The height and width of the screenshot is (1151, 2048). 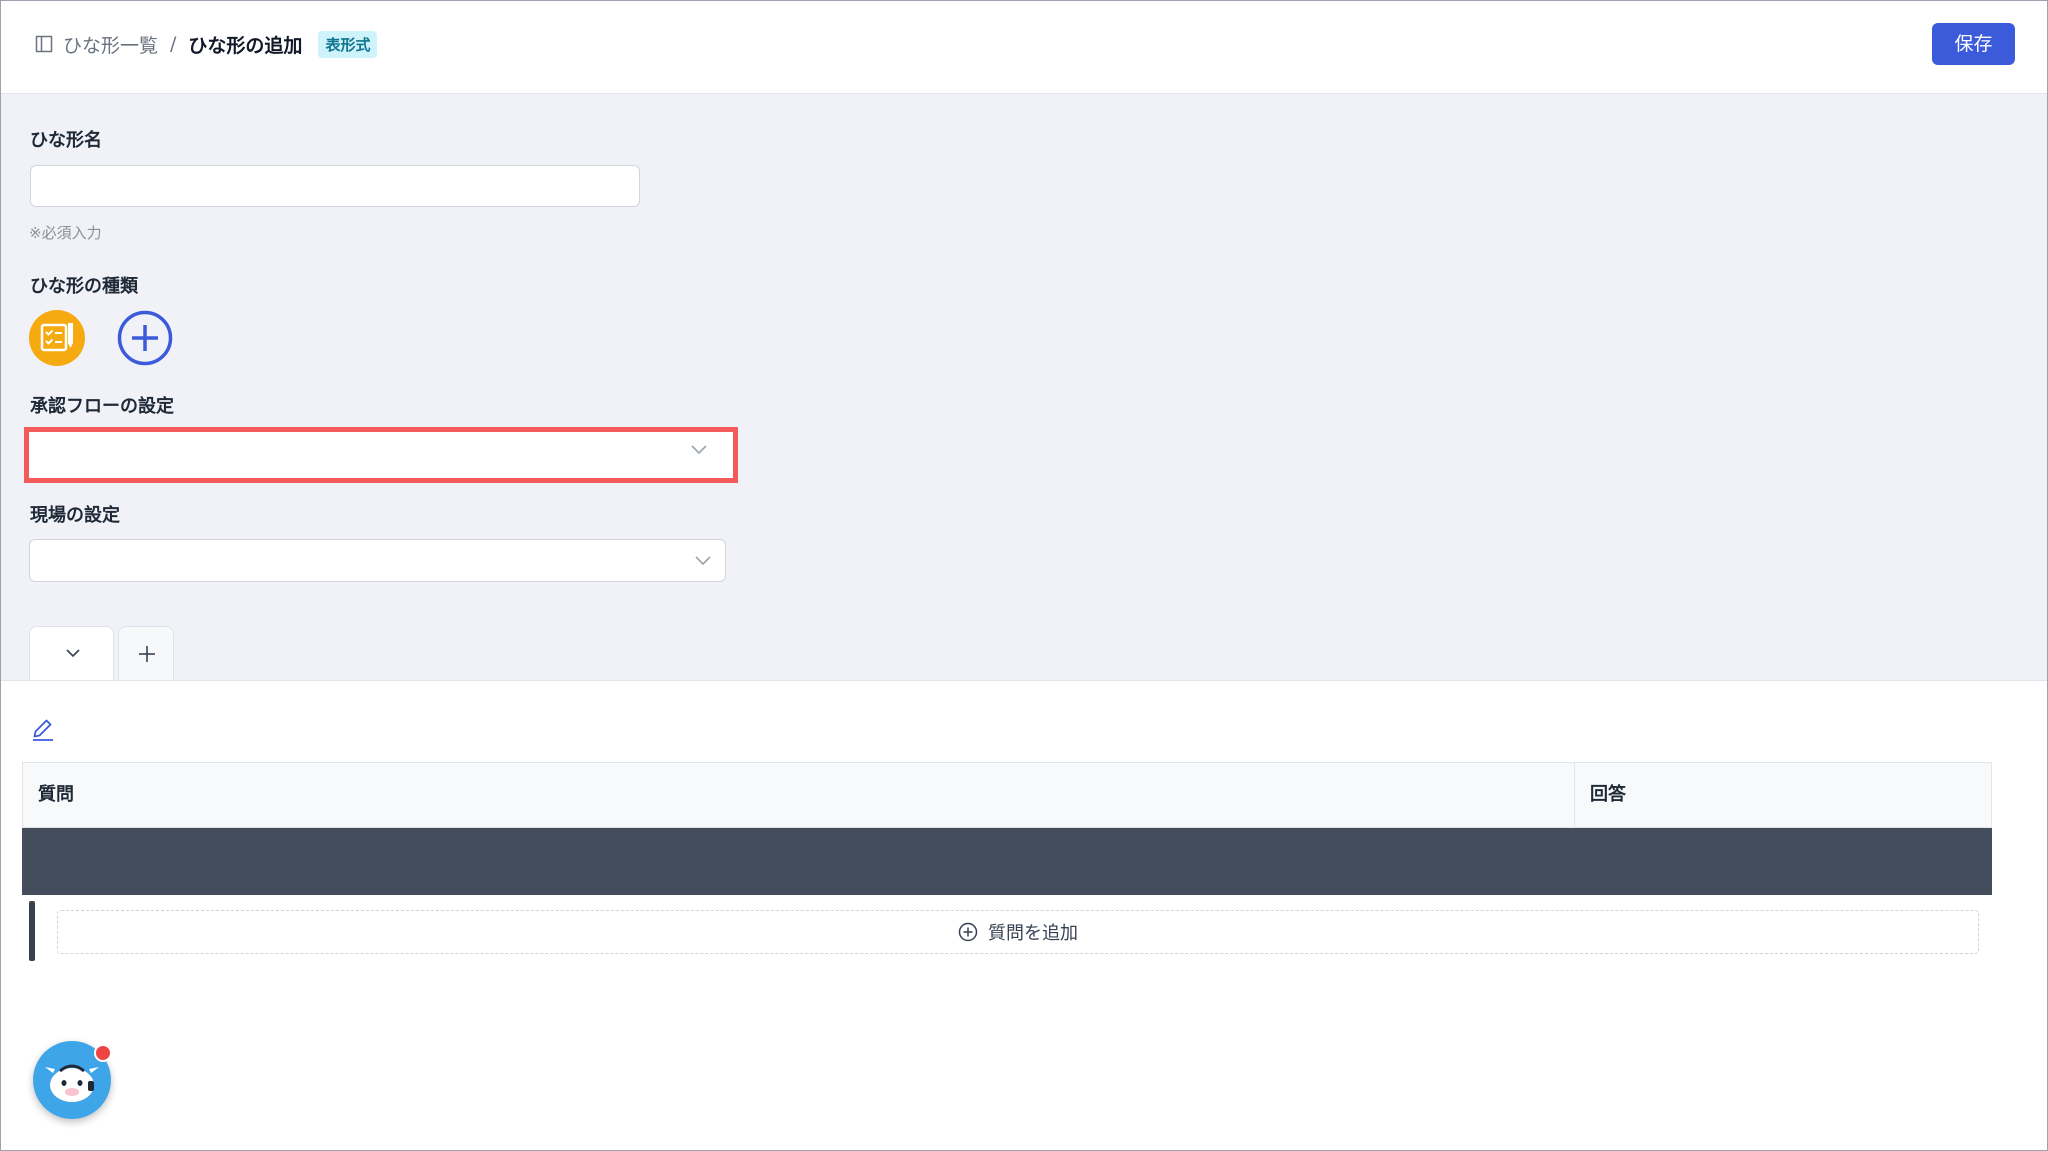 I want to click on add-type-button, so click(x=145, y=338).